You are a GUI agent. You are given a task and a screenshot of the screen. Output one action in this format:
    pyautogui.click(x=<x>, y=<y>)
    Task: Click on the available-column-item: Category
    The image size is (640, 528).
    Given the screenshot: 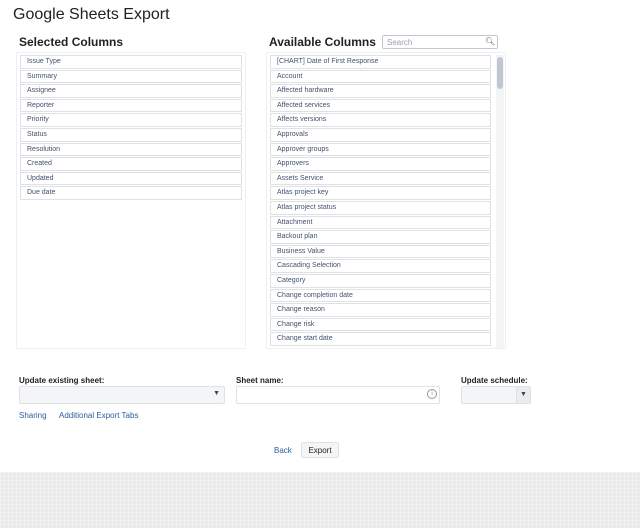 What is the action you would take?
    pyautogui.click(x=380, y=280)
    